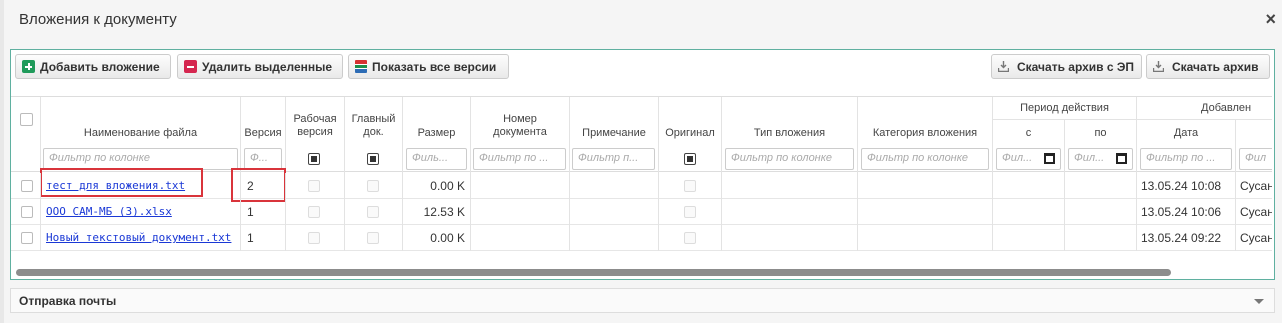 The height and width of the screenshot is (323, 1282). I want to click on header-attachment-type: Тип вложения, so click(789, 133).